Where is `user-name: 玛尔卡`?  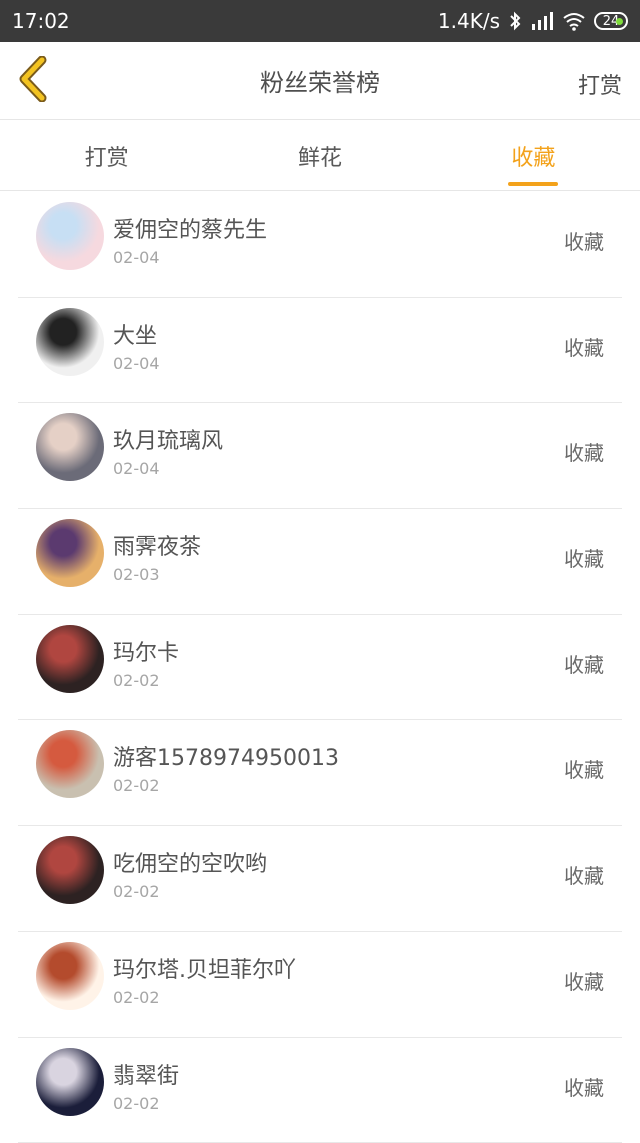 user-name: 玛尔卡 is located at coordinates (146, 651).